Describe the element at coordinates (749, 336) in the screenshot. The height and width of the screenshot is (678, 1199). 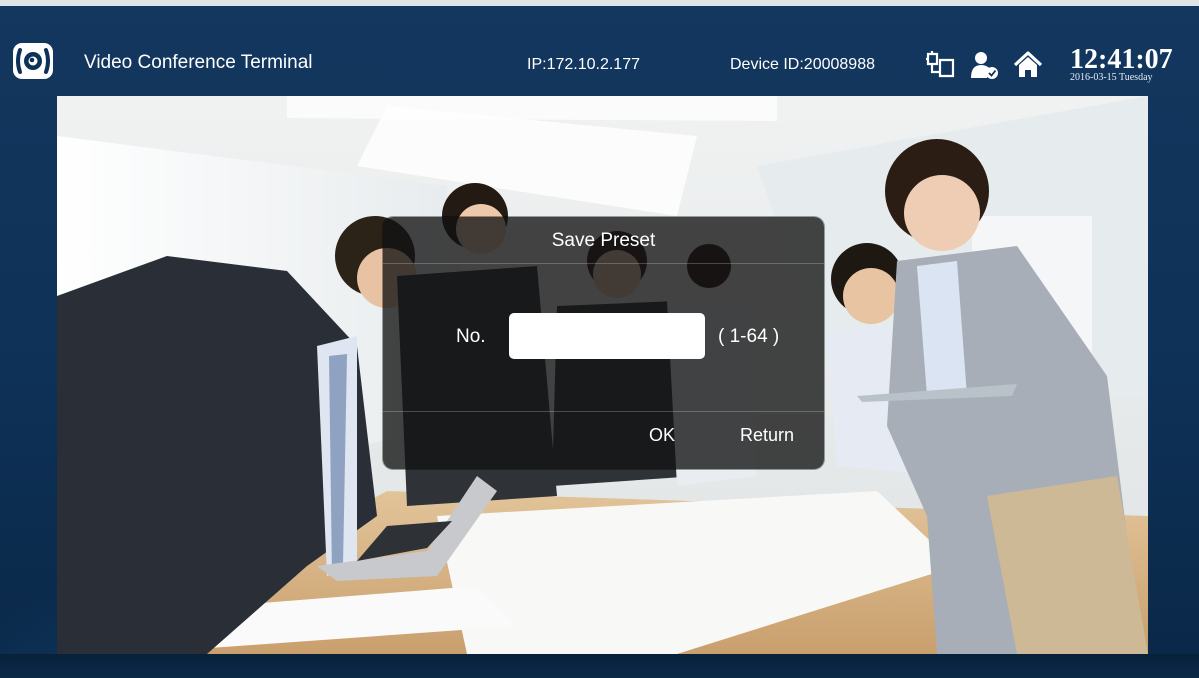
I see `preset-range-hint: ( 1-64 )` at that location.